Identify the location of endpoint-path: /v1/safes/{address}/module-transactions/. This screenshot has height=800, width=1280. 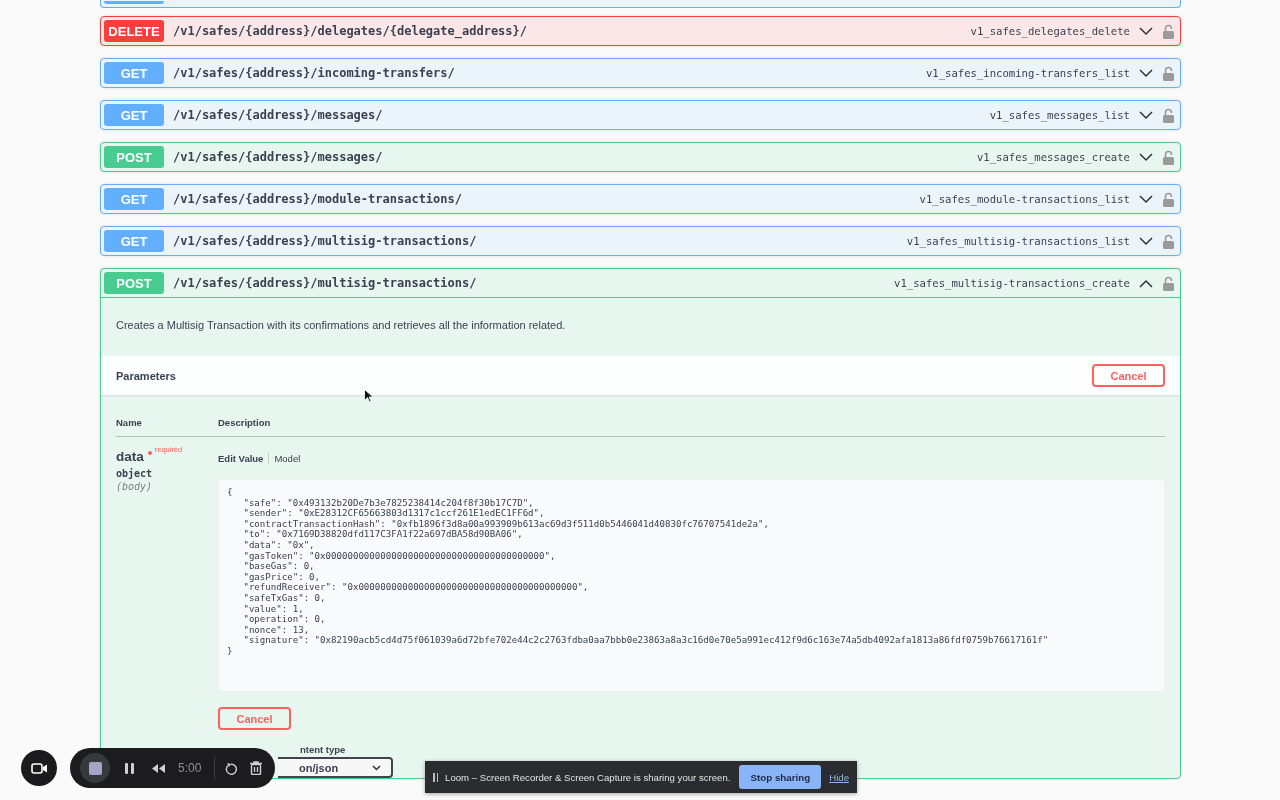
(318, 199).